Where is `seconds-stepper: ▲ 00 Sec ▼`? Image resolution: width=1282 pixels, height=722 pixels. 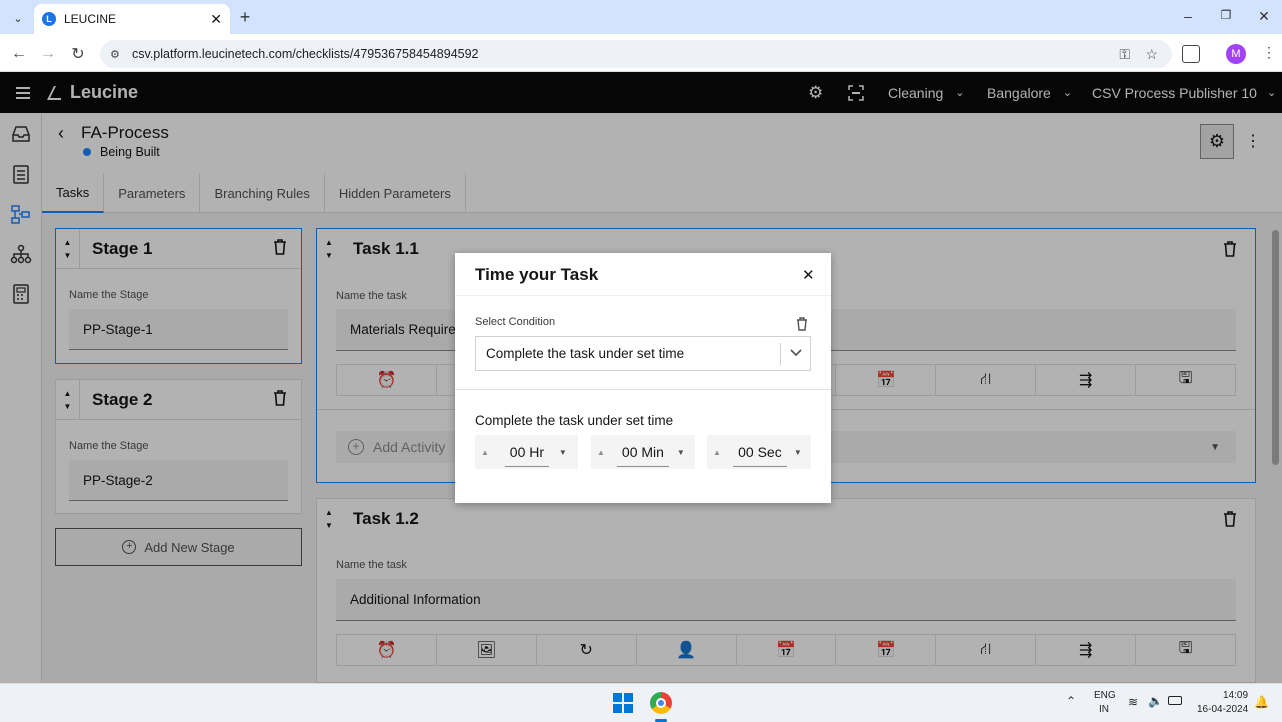
seconds-stepper: ▲ 00 Sec ▼ is located at coordinates (759, 452).